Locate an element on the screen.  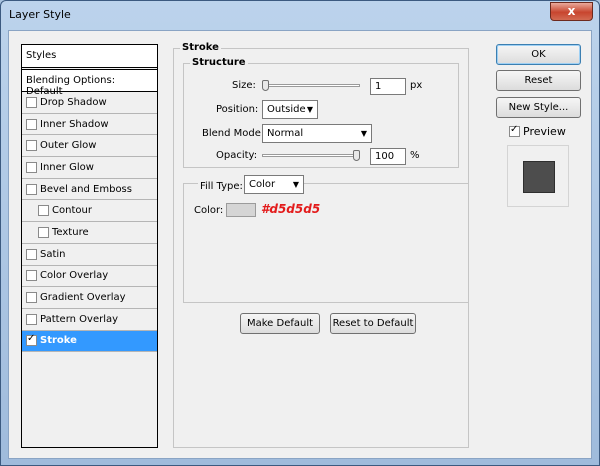
preview-checkbox-row: Preview is located at coordinates (537, 131).